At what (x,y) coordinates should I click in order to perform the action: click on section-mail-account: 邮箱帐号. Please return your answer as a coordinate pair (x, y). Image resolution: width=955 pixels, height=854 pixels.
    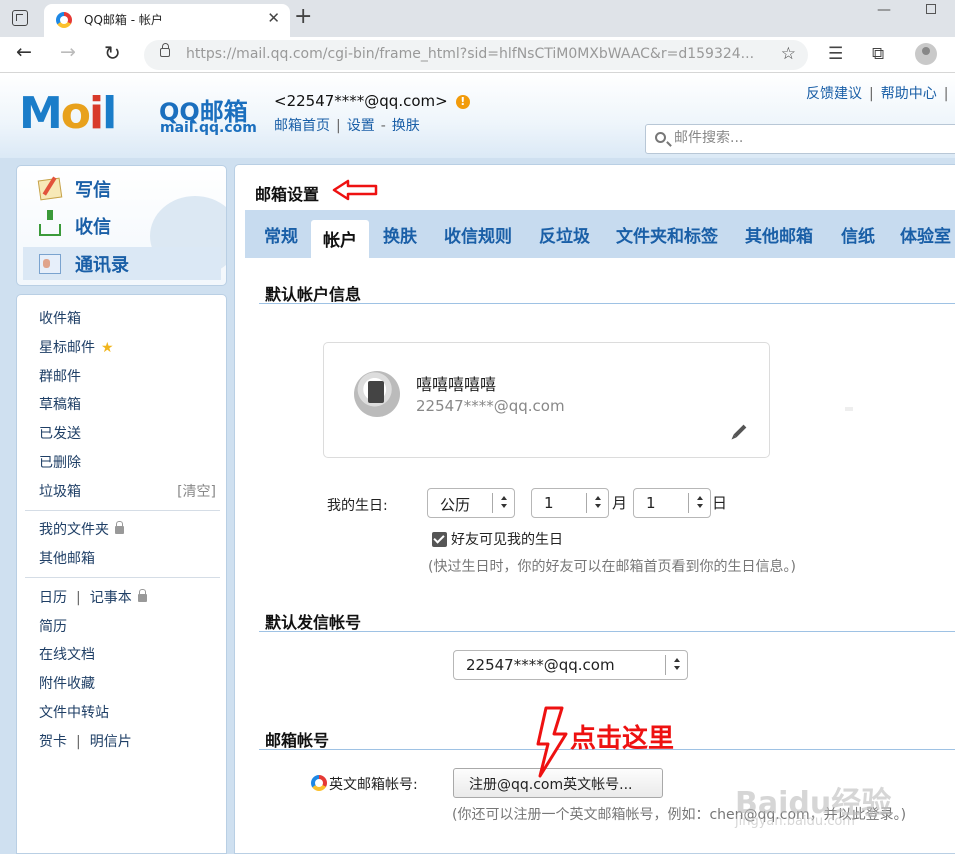
    Looking at the image, I should click on (297, 740).